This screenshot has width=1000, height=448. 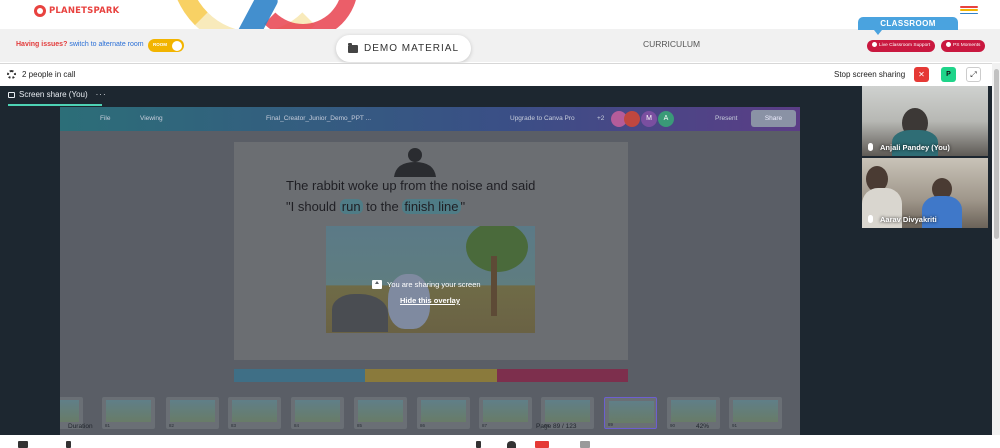 I want to click on canva-avatar-m: M, so click(x=649, y=119).